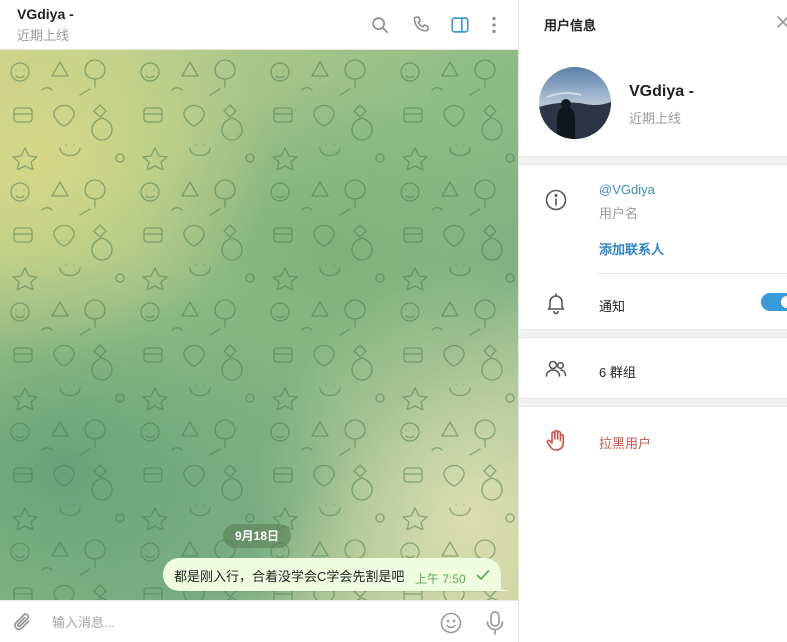 The image size is (787, 642). Describe the element at coordinates (380, 25) in the screenshot. I see `search-icon` at that location.